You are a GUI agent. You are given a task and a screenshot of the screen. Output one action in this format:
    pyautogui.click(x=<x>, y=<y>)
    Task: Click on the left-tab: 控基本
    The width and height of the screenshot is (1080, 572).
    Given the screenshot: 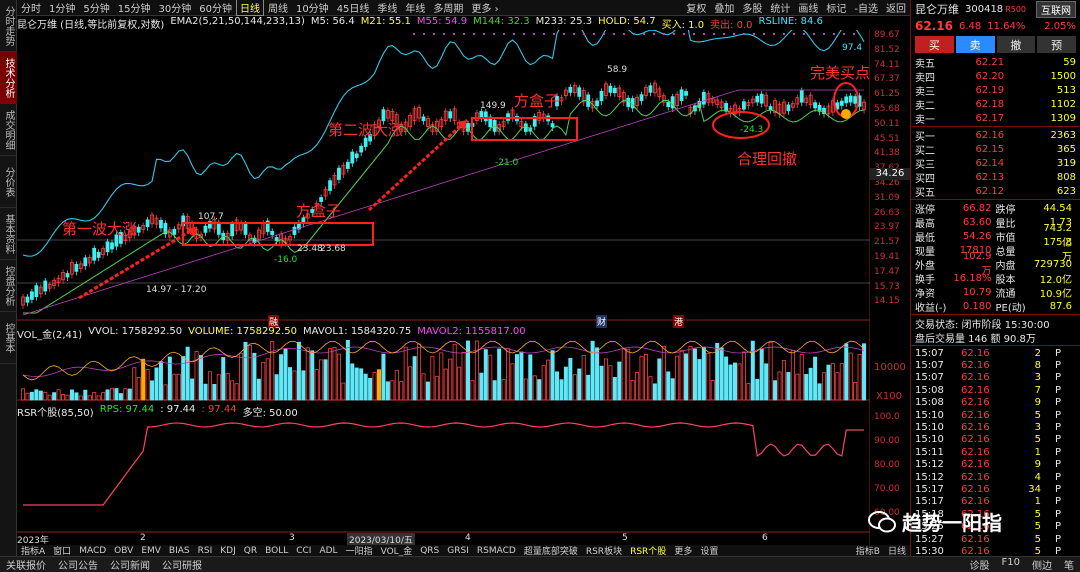 What is the action you would take?
    pyautogui.click(x=8, y=338)
    